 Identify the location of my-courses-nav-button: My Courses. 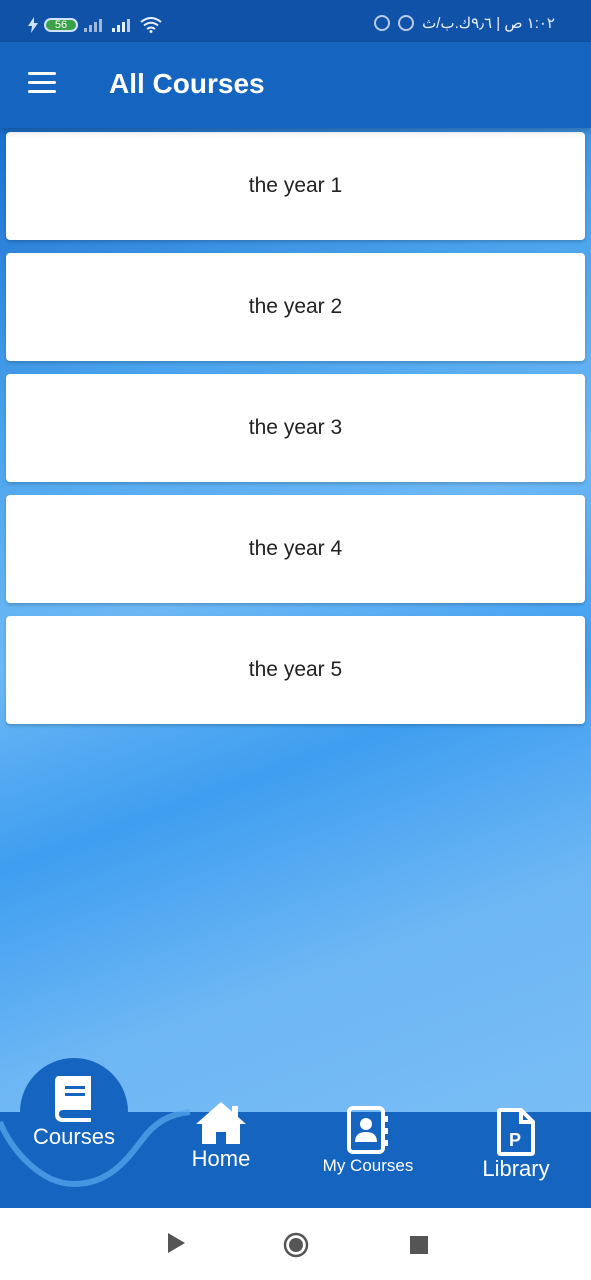
(368, 1141).